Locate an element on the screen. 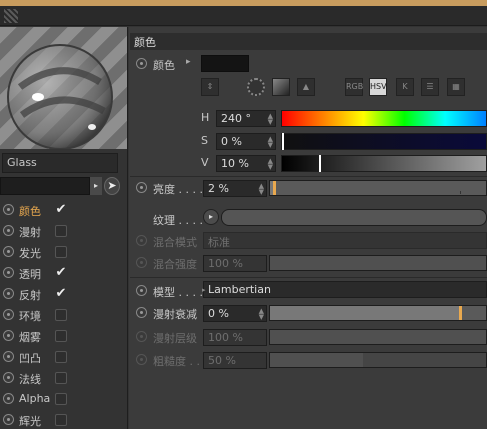 The image size is (487, 429). saturation-marker is located at coordinates (283, 141).